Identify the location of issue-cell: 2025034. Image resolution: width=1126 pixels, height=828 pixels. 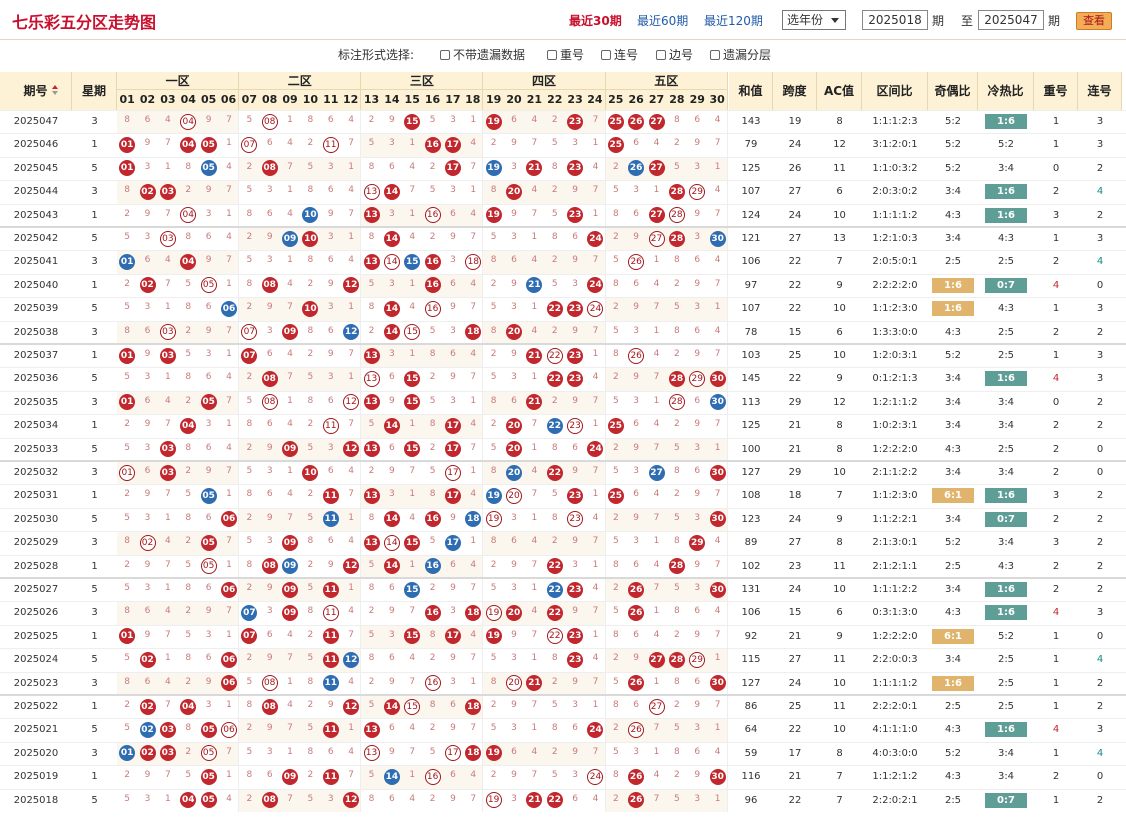
(36, 426).